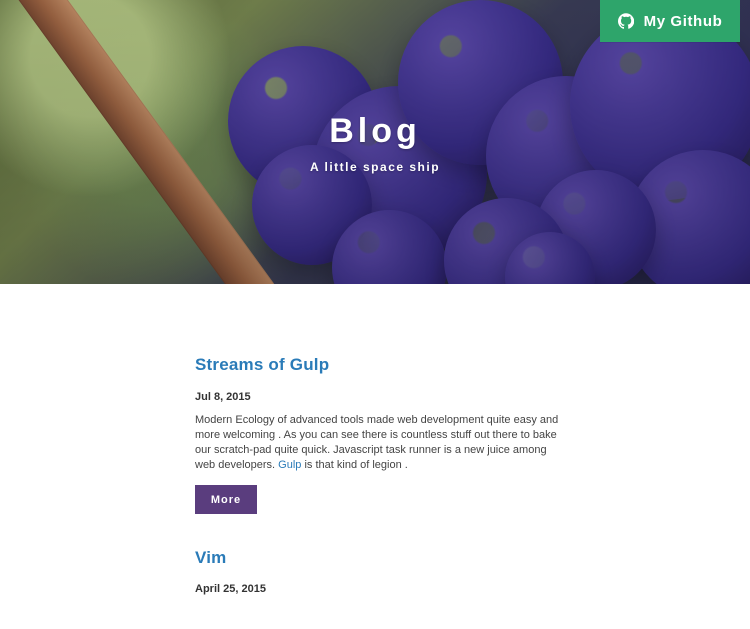 The width and height of the screenshot is (750, 629). Describe the element at coordinates (683, 21) in the screenshot. I see `github-button-label: My Github` at that location.